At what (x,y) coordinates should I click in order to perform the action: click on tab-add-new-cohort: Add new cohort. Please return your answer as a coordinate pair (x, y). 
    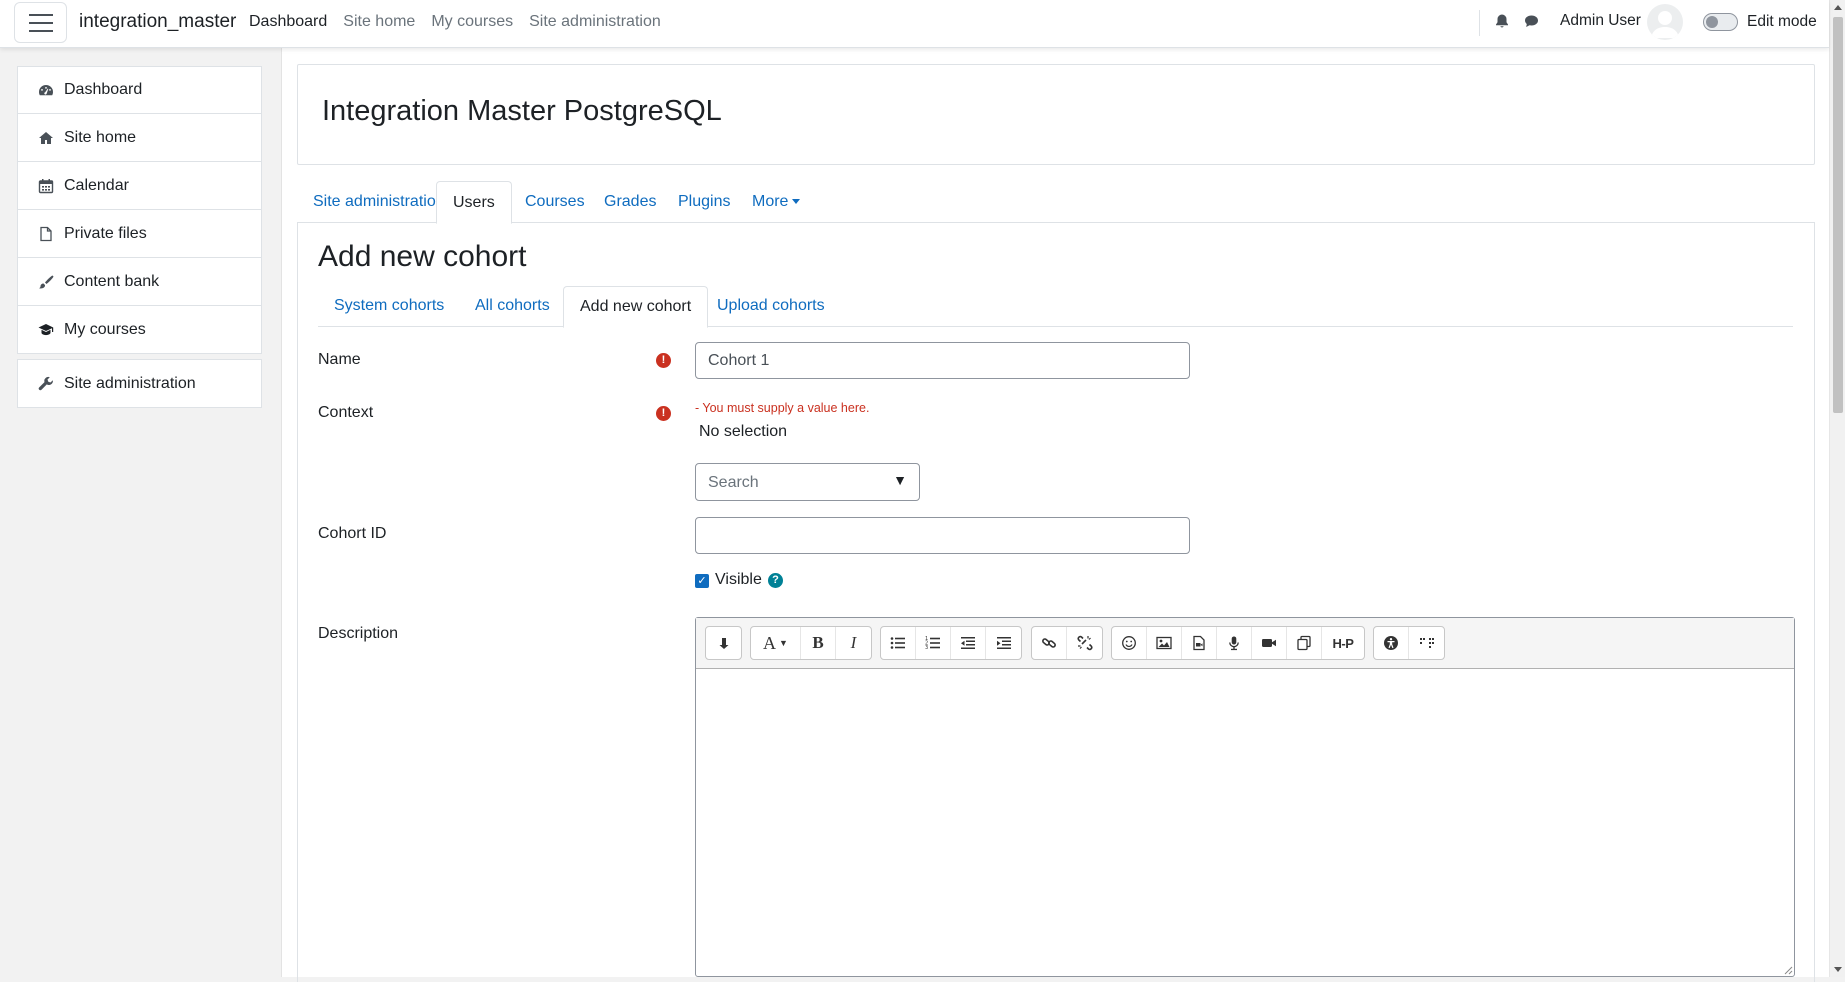
    Looking at the image, I should click on (636, 307).